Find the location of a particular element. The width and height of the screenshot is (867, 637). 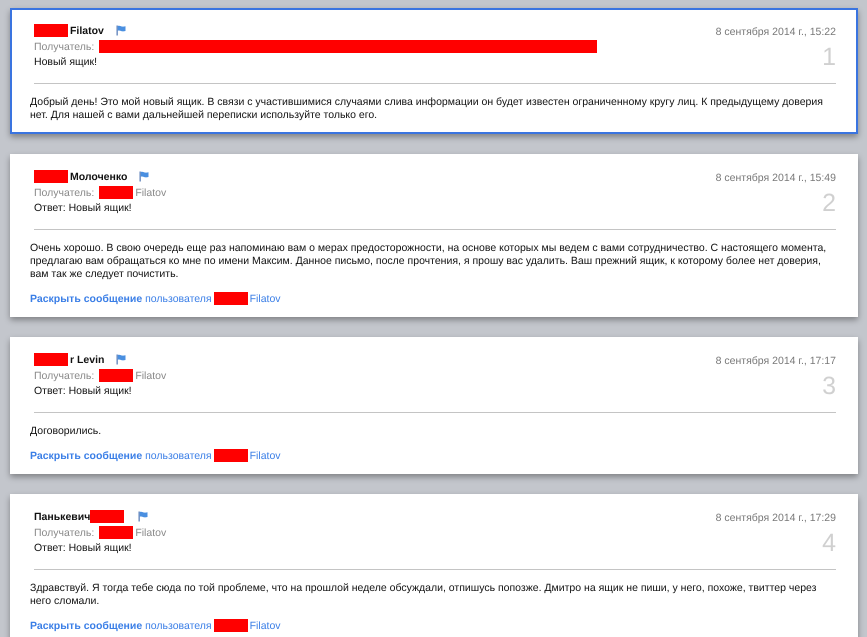

message-date: 8 сентября 2014 г., 17:29 is located at coordinates (776, 518).